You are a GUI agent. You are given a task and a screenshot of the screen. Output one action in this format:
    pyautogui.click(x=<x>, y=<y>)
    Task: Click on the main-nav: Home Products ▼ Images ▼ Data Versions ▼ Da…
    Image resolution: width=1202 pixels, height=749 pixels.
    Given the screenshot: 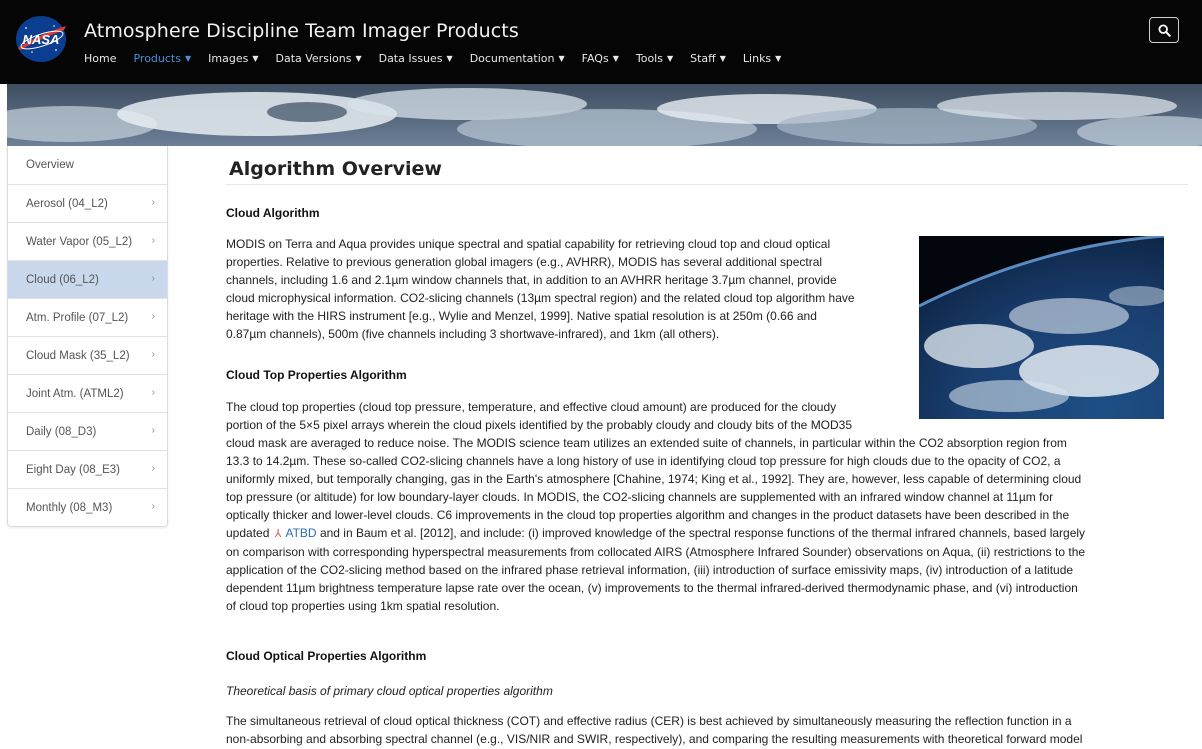 What is the action you would take?
    pyautogui.click(x=441, y=60)
    